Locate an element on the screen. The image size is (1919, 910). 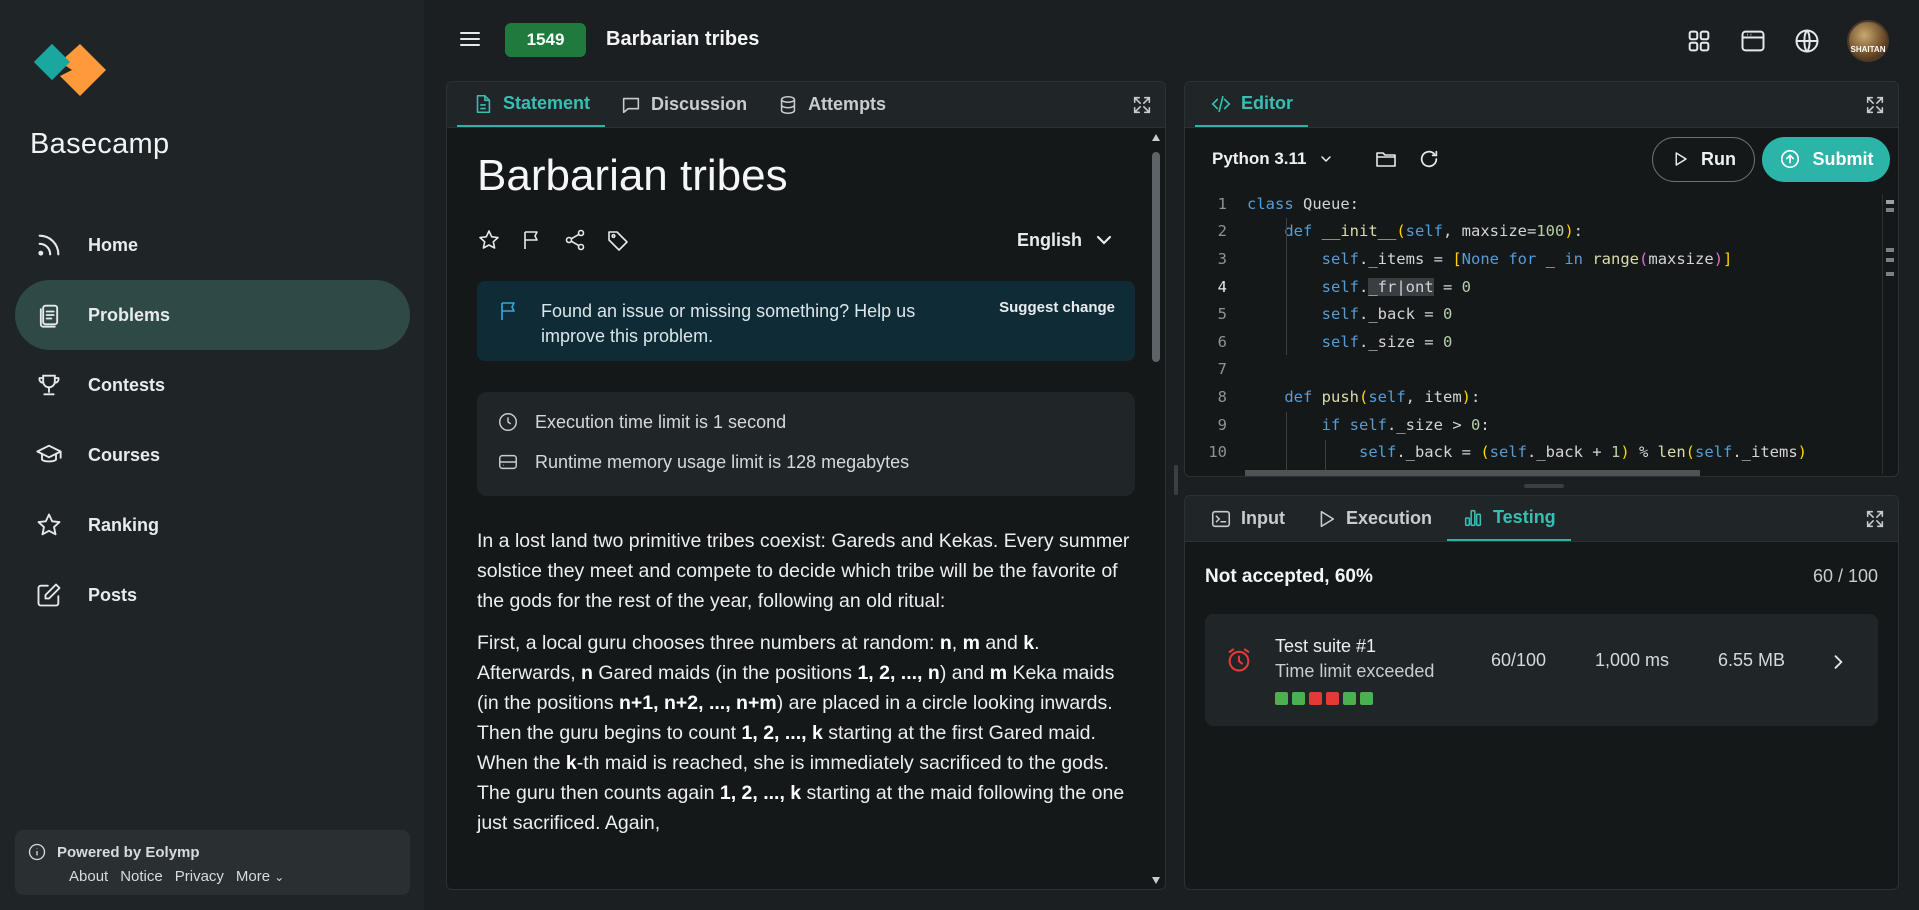
nav-item-ranking: Ranking is located at coordinates (212, 525).